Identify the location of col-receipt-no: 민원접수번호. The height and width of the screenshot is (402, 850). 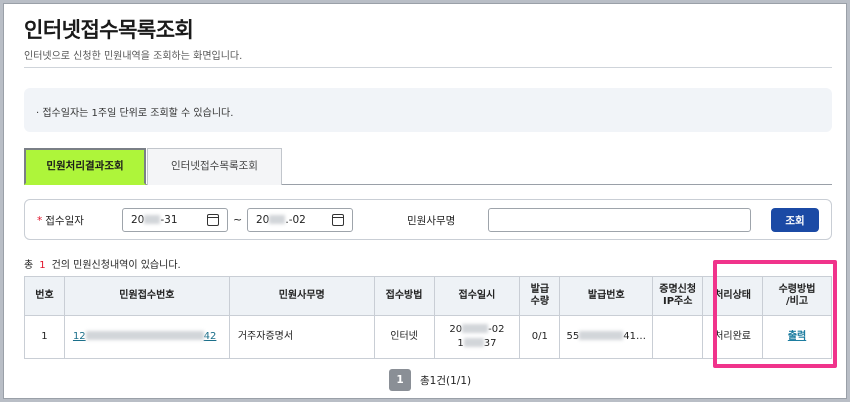
(146, 296).